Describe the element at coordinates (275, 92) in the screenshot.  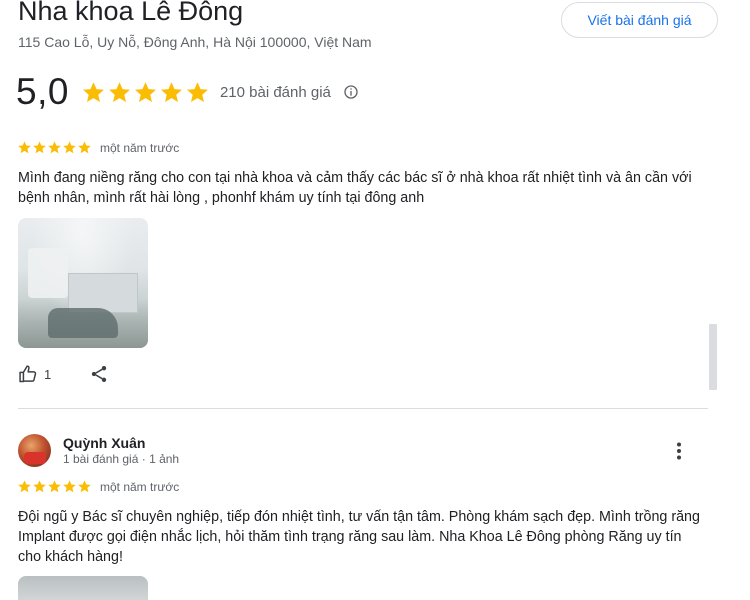
I see `review-count: 210 bài đánh giá` at that location.